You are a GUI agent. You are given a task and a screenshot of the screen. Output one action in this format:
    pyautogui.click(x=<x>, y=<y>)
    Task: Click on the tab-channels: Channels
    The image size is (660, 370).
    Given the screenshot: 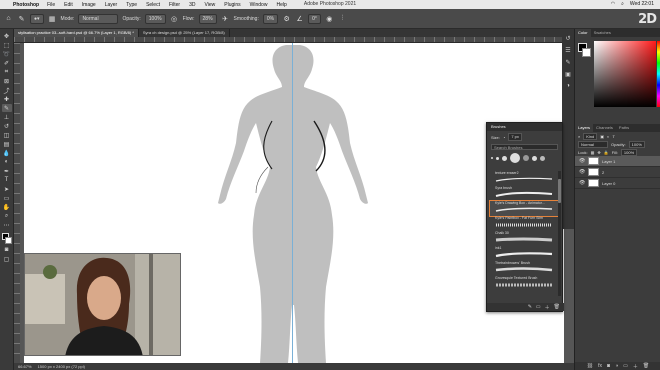 What is the action you would take?
    pyautogui.click(x=604, y=128)
    